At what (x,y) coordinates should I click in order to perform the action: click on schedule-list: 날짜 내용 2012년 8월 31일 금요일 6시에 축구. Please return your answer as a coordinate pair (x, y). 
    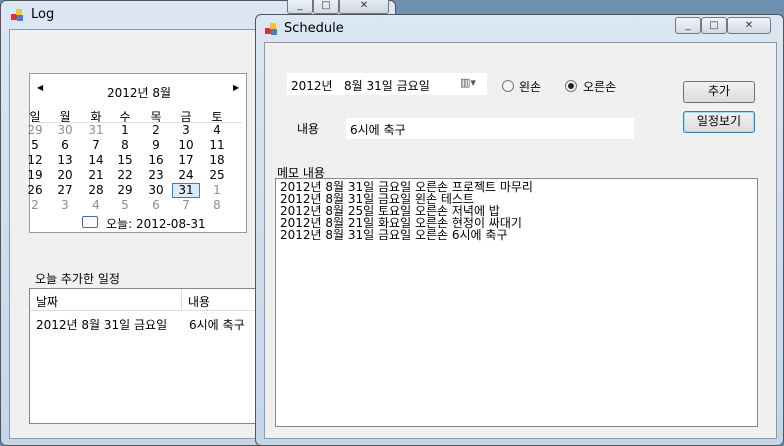
    Looking at the image, I should click on (150, 356).